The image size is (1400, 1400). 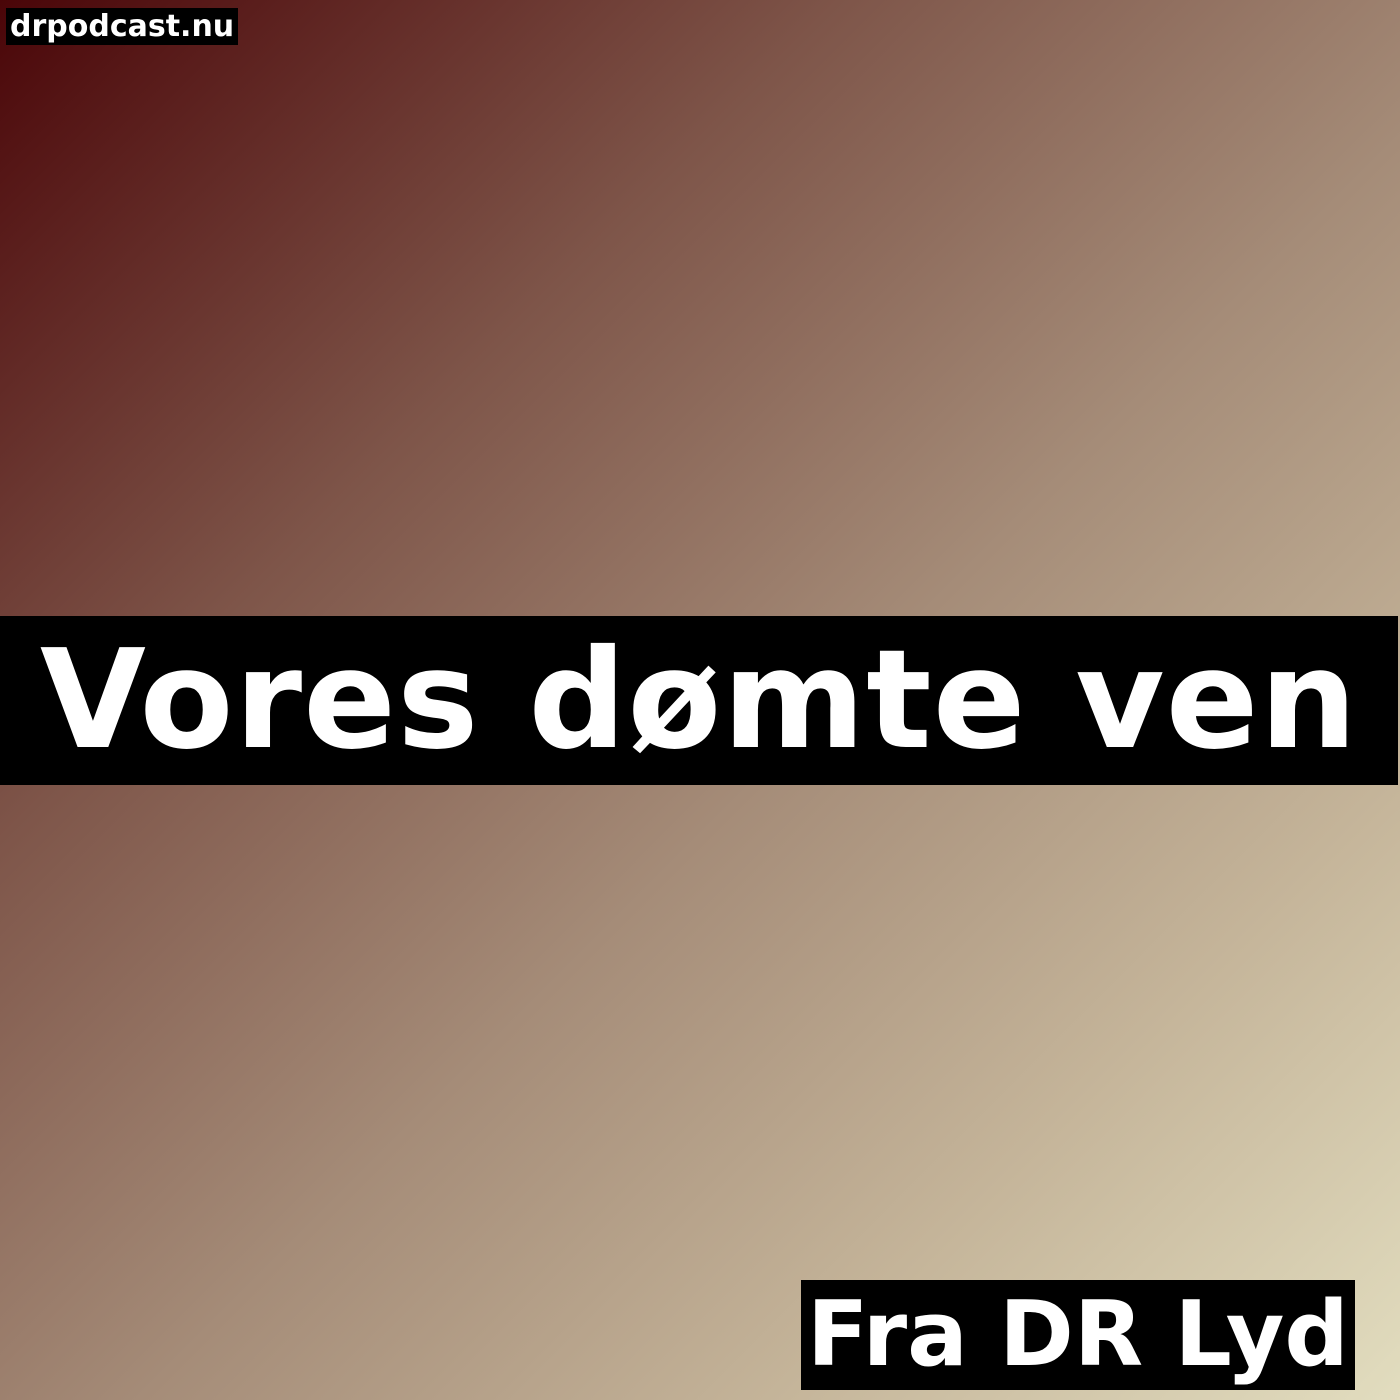 What do you see at coordinates (1078, 1335) in the screenshot?
I see `source-tag: Fra DR Lyd` at bounding box center [1078, 1335].